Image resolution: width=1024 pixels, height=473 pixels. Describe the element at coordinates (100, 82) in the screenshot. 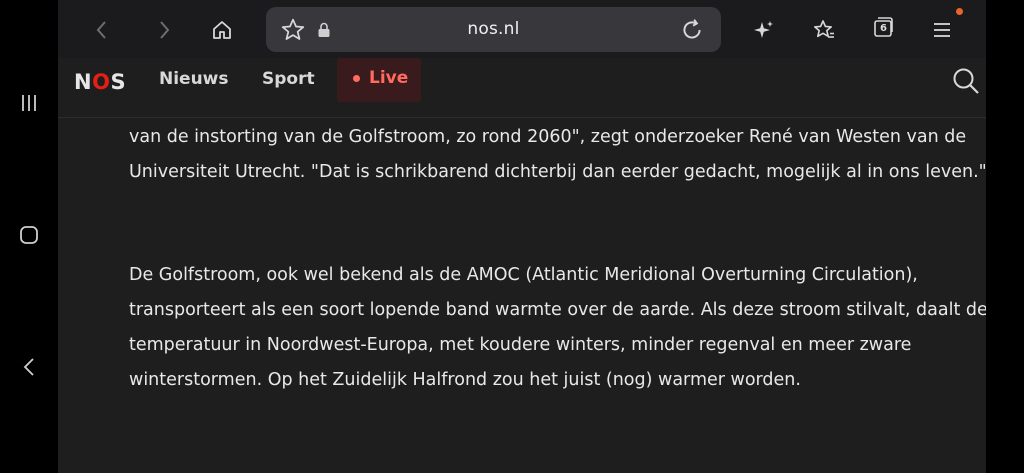

I see `nos-logo: NOS` at that location.